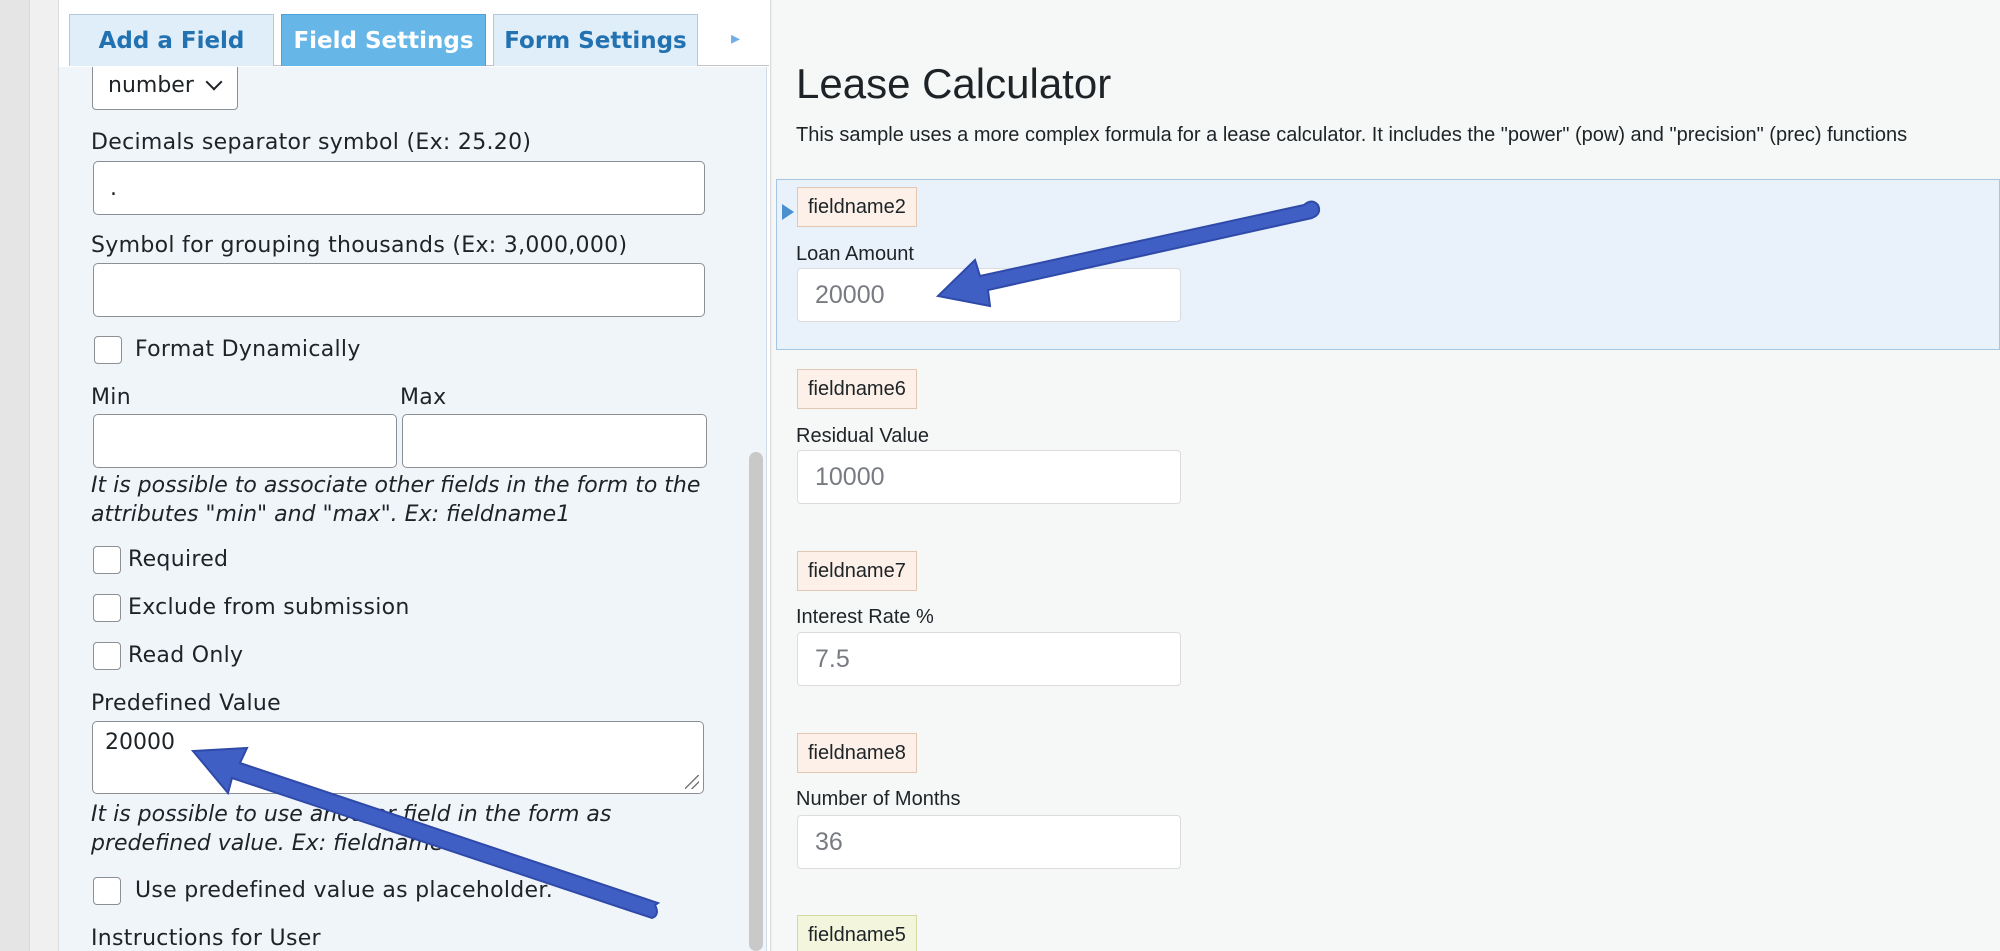  Describe the element at coordinates (832, 658) in the screenshot. I see `interest-rate-value: 7.5` at that location.